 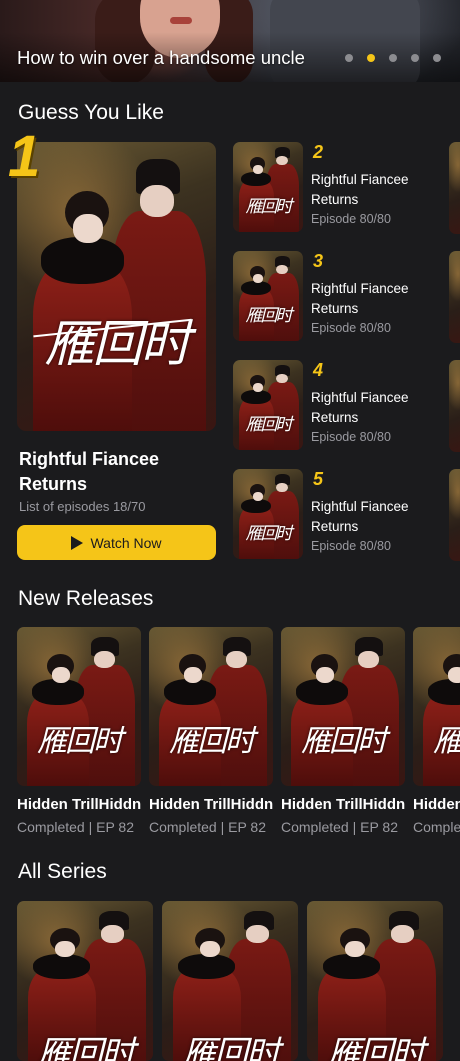 I want to click on section-title-all-series: All Series, so click(x=62, y=871).